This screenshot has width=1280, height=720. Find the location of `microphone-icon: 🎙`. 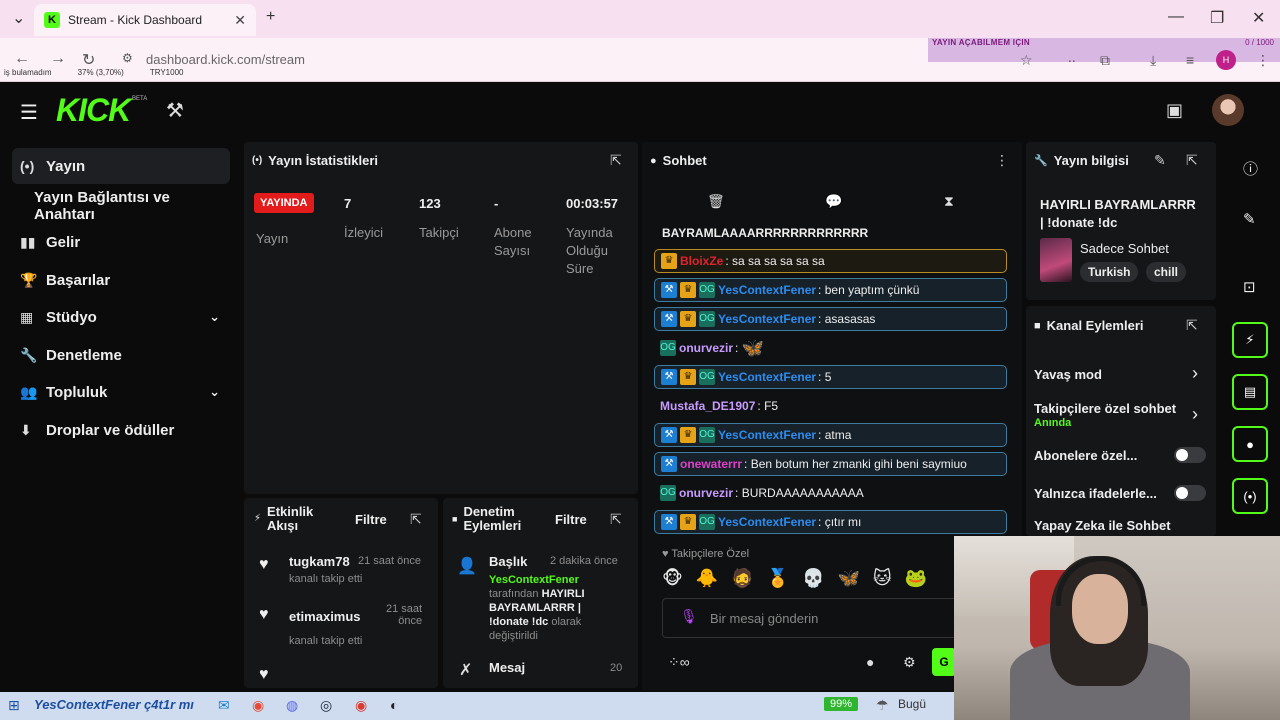

microphone-icon: 🎙 is located at coordinates (689, 616).